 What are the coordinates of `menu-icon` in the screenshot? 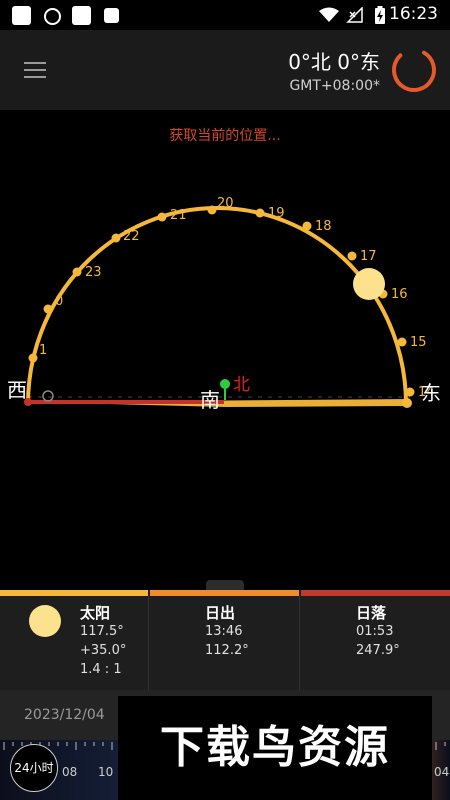 It's located at (35, 71).